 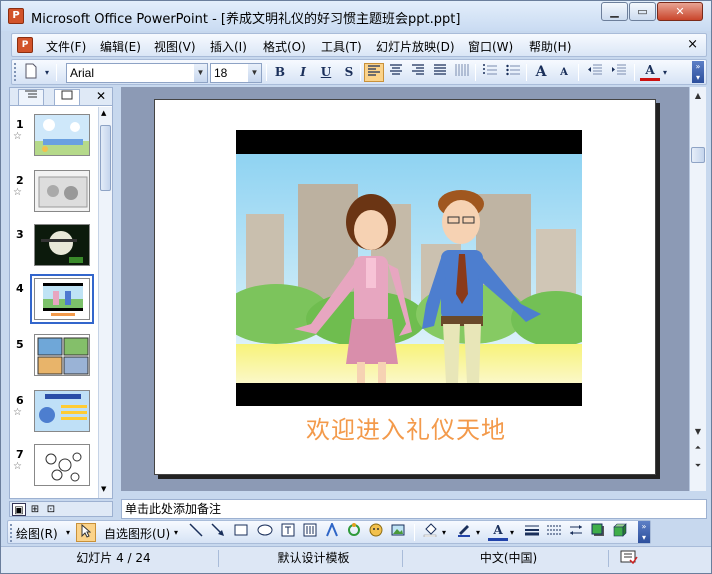 What do you see at coordinates (396, 72) in the screenshot?
I see `align-center-icon` at bounding box center [396, 72].